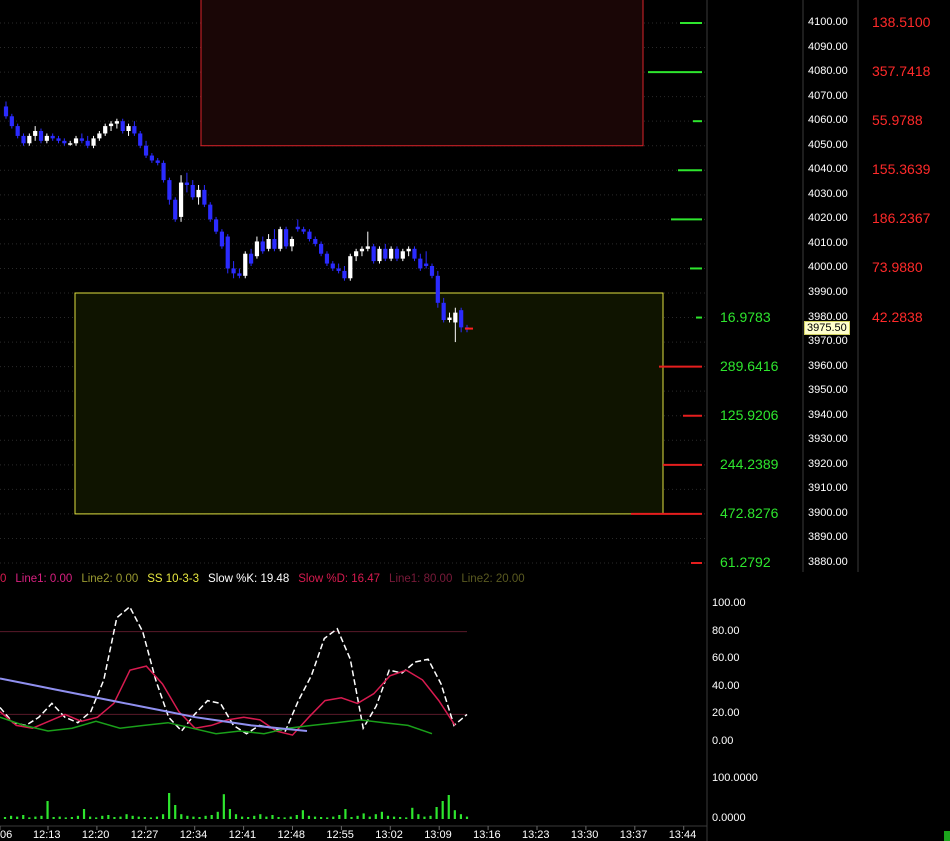 This screenshot has width=950, height=841. What do you see at coordinates (249, 579) in the screenshot?
I see `indicator-label: Slow %K: 19.48` at bounding box center [249, 579].